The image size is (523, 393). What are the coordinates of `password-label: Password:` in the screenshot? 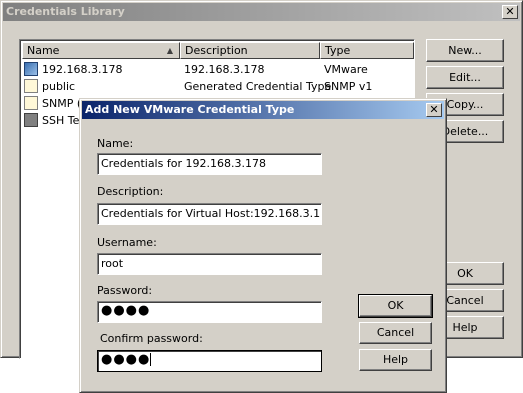 It's located at (125, 290).